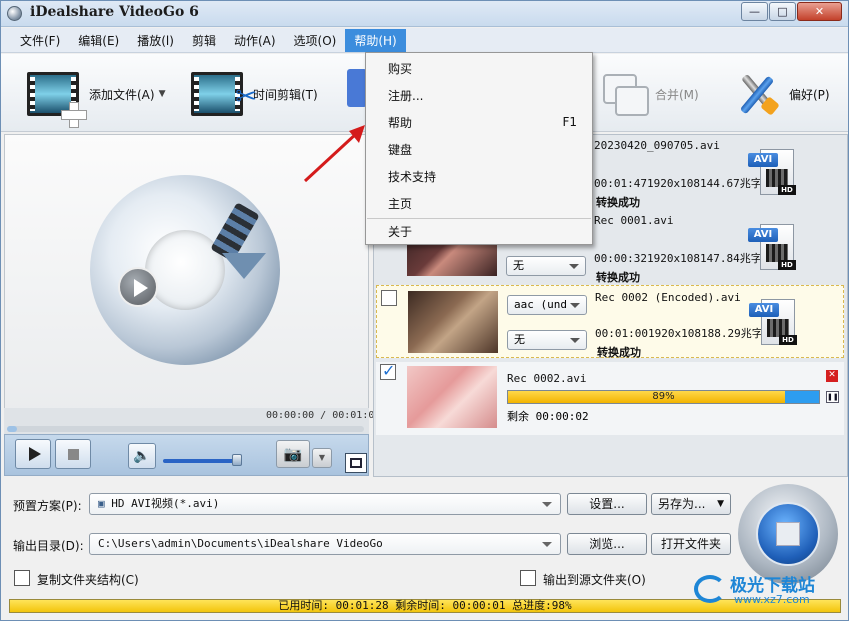 The width and height of the screenshot is (849, 621). What do you see at coordinates (114, 12) in the screenshot?
I see `window-title: iDealshare VideoGo 6` at bounding box center [114, 12].